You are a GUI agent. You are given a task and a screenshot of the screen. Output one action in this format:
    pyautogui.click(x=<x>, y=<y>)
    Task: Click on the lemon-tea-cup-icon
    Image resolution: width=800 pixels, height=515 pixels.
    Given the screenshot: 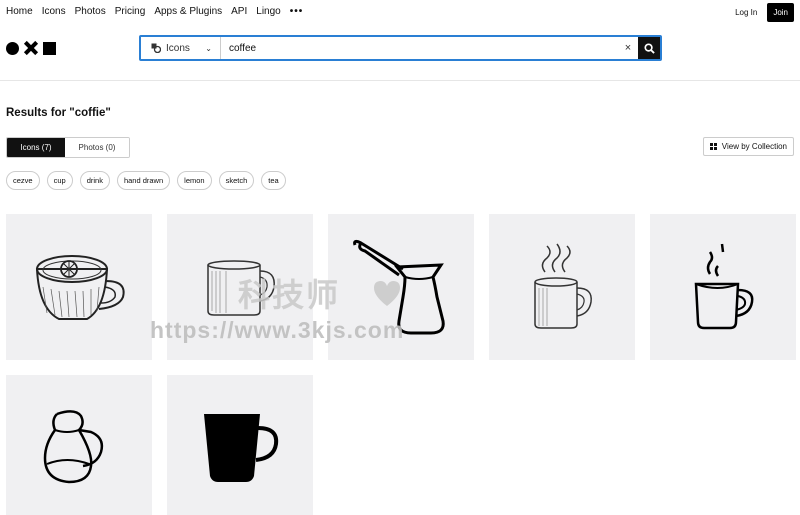 What is the action you would take?
    pyautogui.click(x=80, y=287)
    